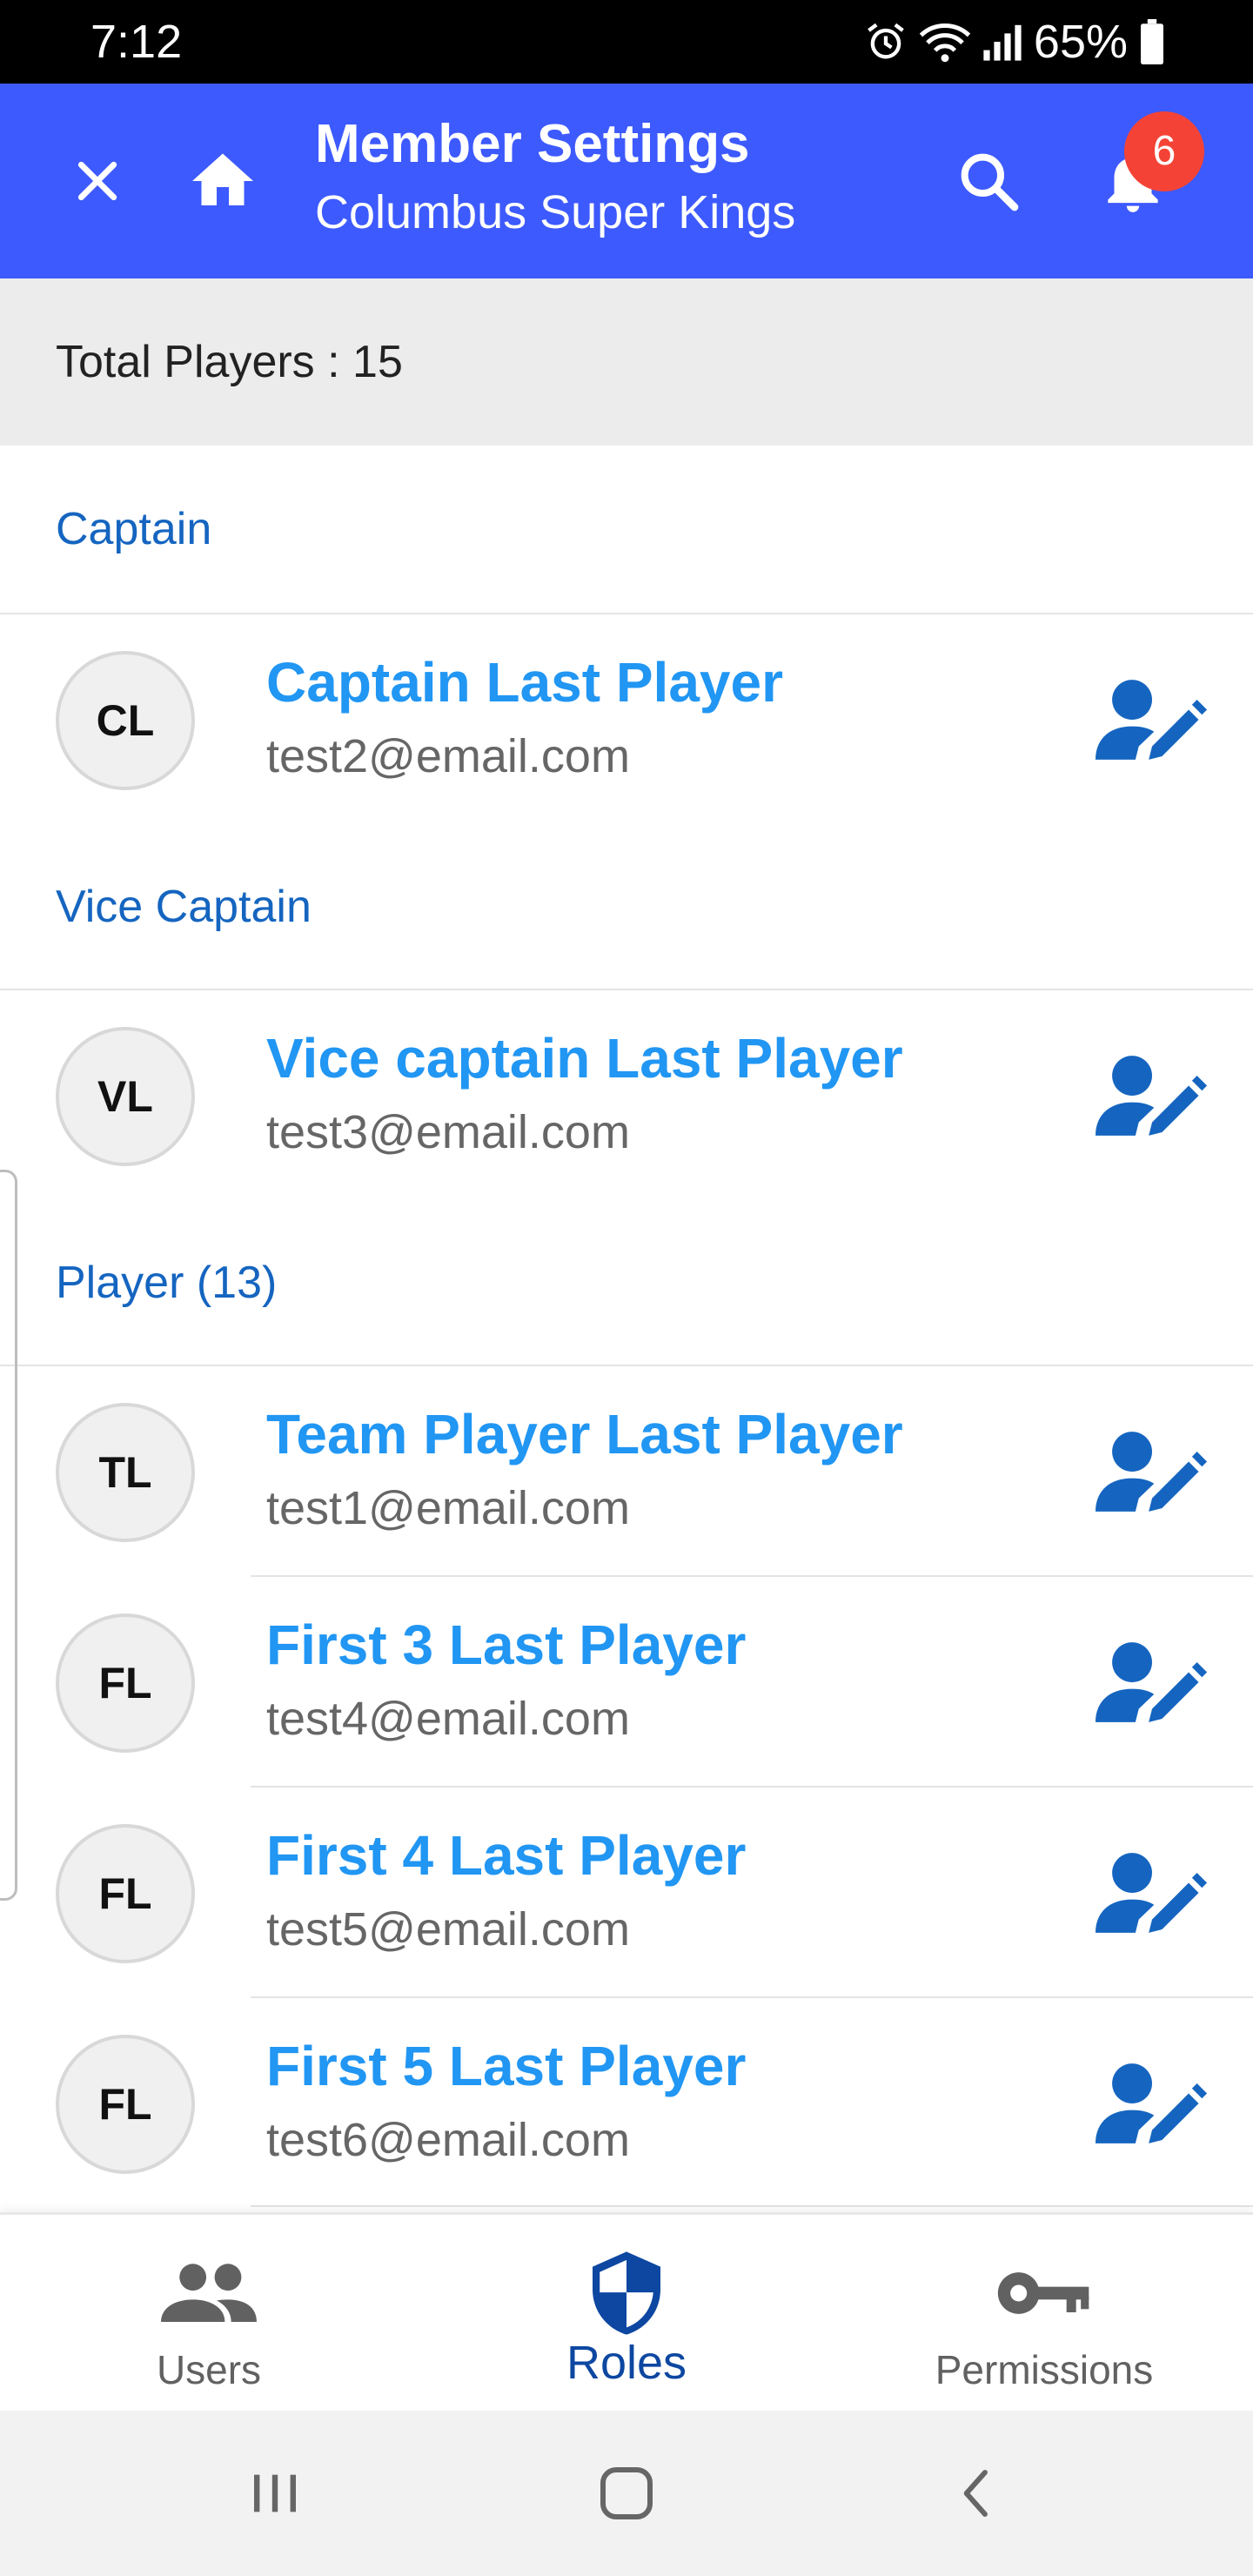  What do you see at coordinates (209, 2369) in the screenshot?
I see `nav-label: Users` at bounding box center [209, 2369].